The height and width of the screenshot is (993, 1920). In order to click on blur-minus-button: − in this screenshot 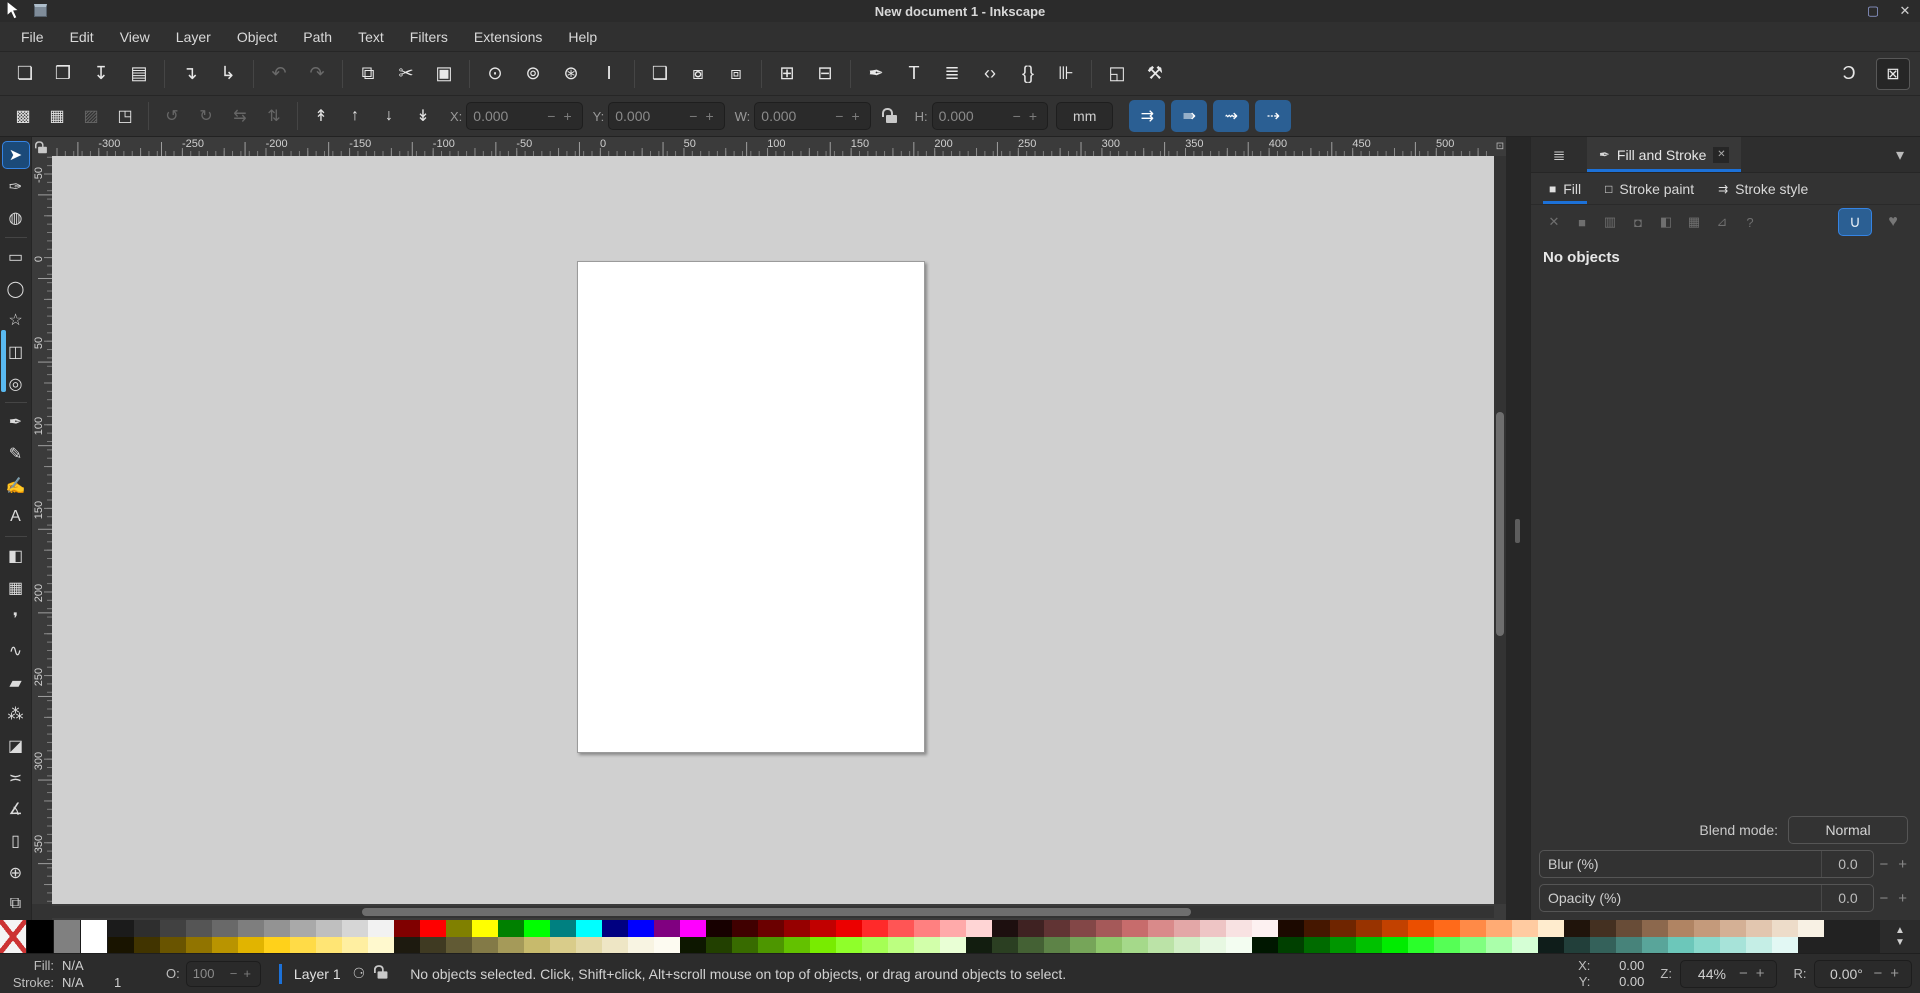, I will do `click(1883, 864)`.